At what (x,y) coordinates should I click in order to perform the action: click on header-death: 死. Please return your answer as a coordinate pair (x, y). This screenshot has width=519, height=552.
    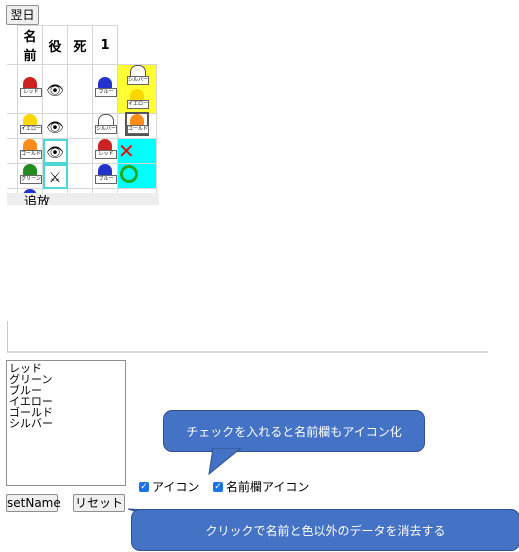
    Looking at the image, I should click on (80, 45).